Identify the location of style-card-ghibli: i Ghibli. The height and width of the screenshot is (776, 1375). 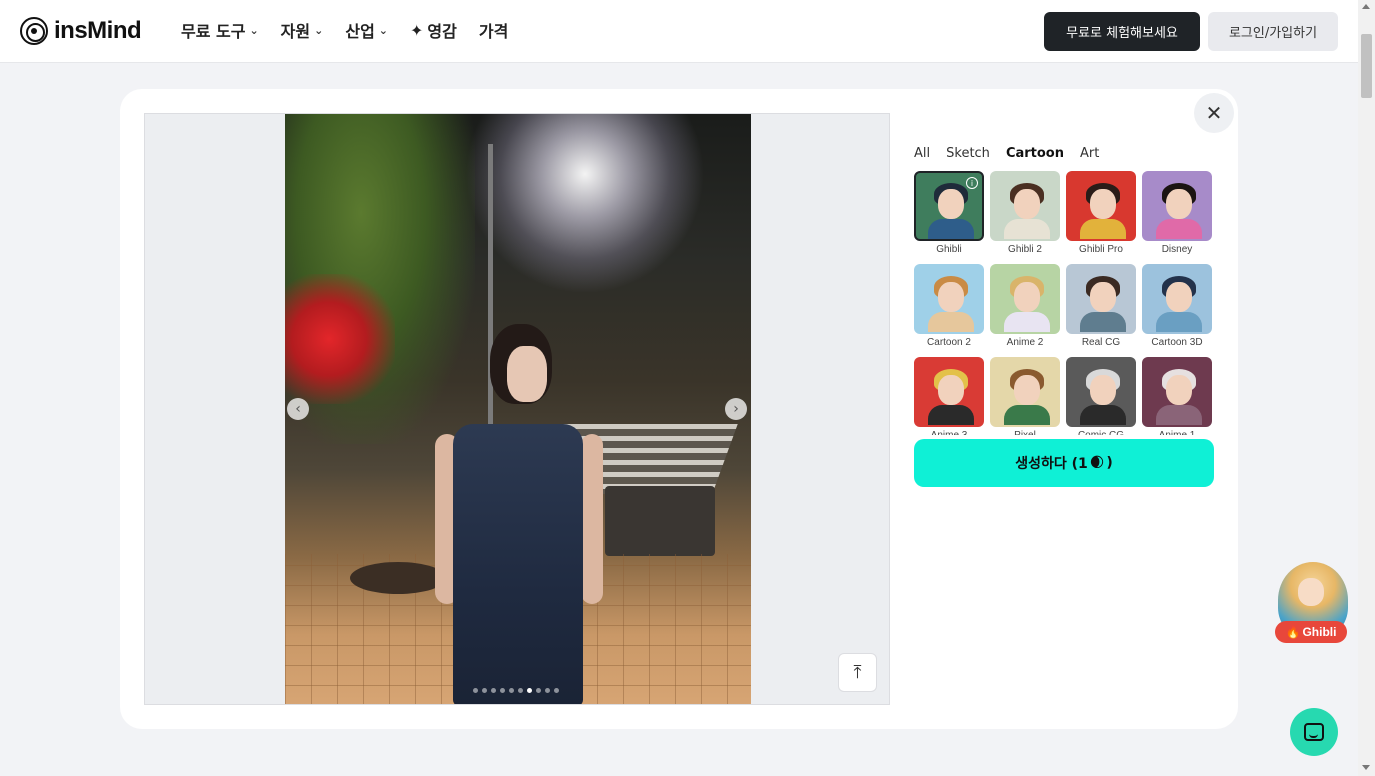
(949, 213).